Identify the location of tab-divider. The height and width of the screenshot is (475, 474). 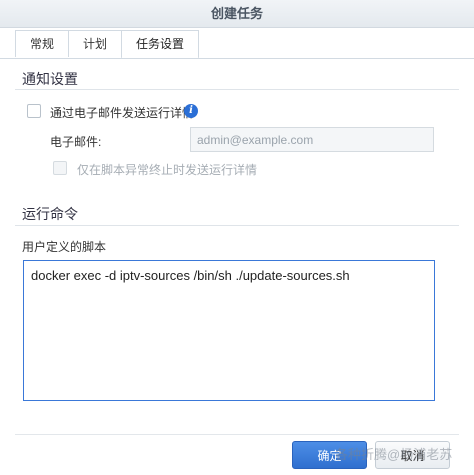
(237, 58).